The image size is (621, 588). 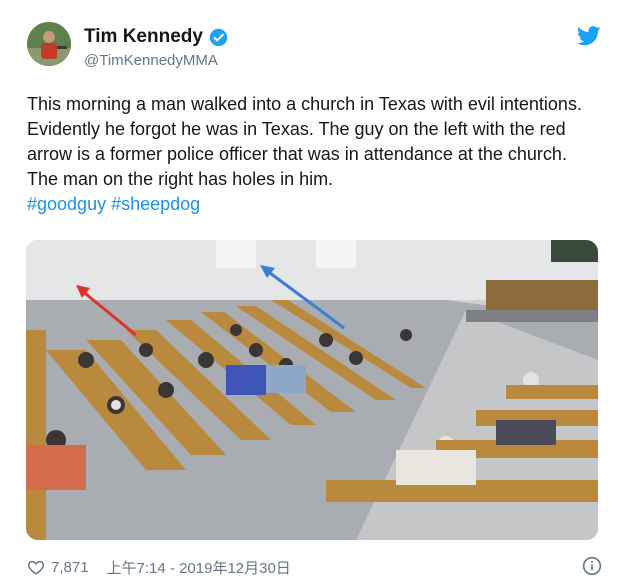 I want to click on author-name-row: Tim Kennedy, so click(x=156, y=37).